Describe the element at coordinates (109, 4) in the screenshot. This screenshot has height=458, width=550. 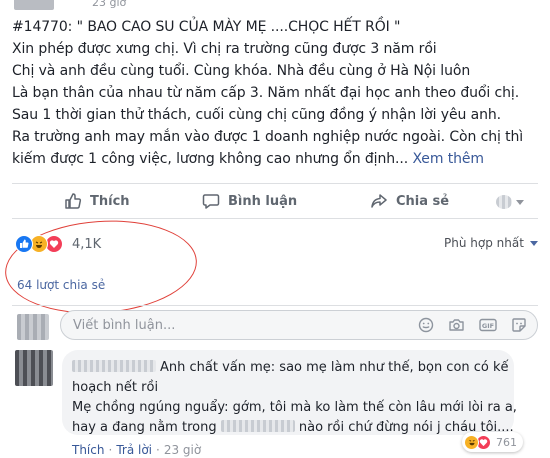
I see `post-time: 23 giờ` at that location.